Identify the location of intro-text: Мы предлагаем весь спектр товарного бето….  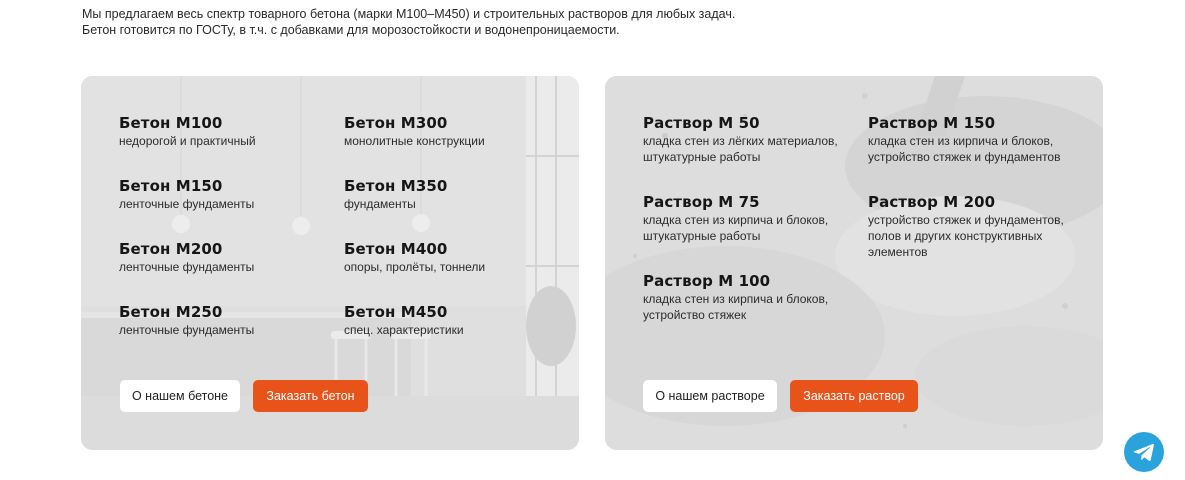
(432, 22).